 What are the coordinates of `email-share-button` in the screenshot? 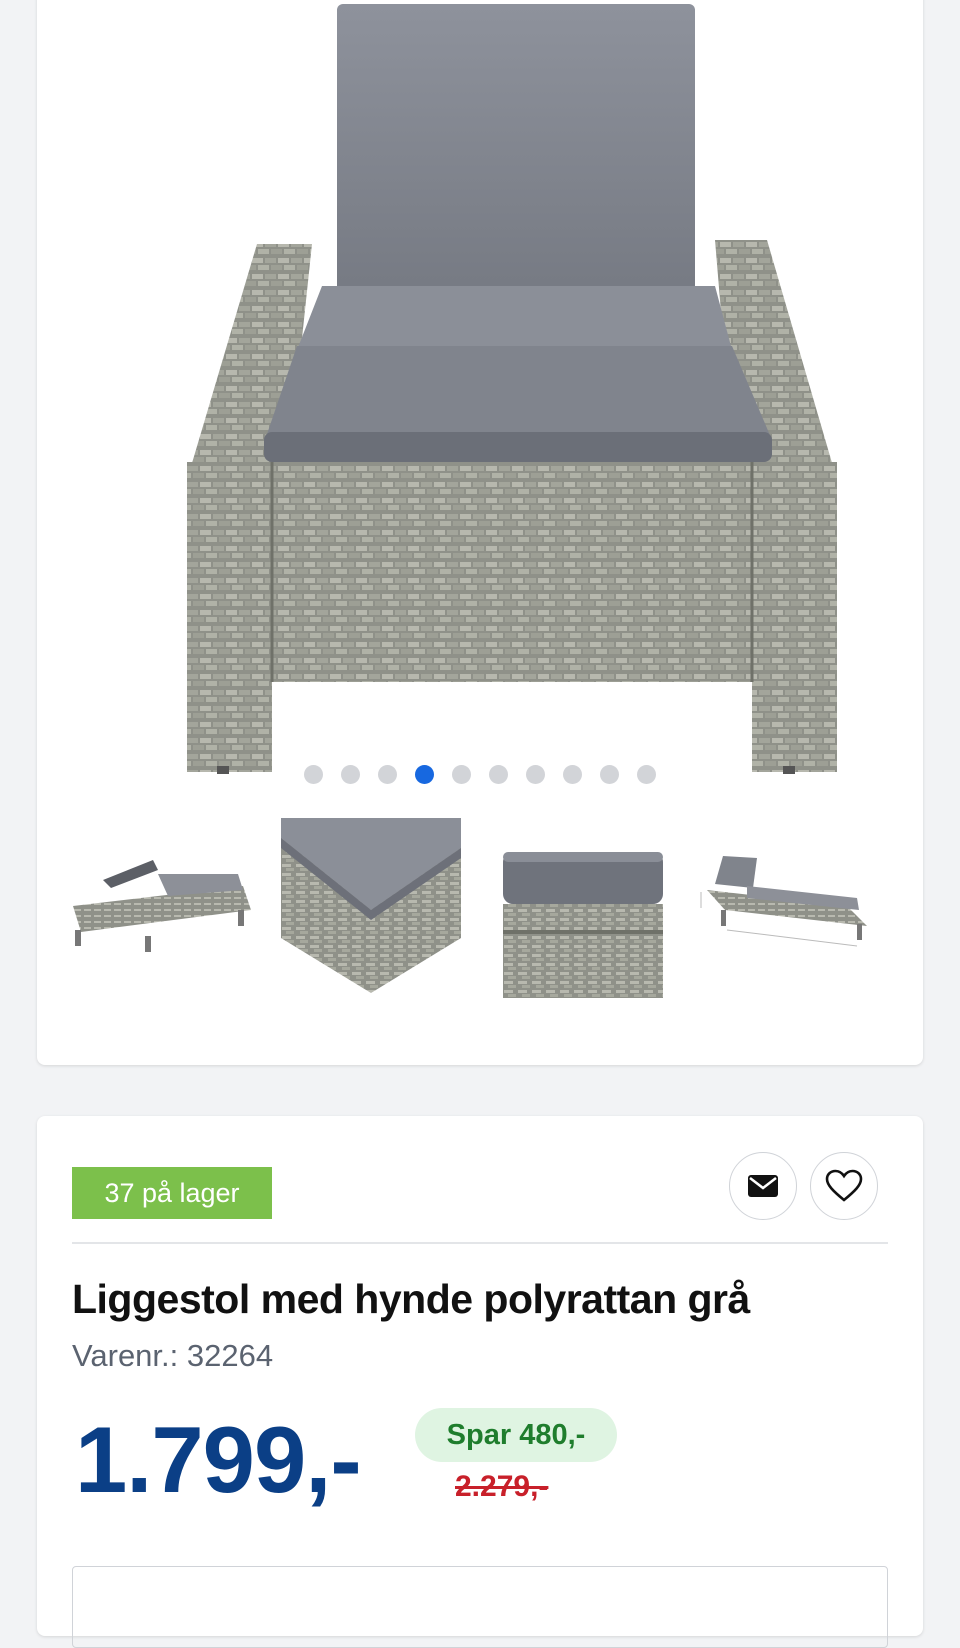 It's located at (763, 1186).